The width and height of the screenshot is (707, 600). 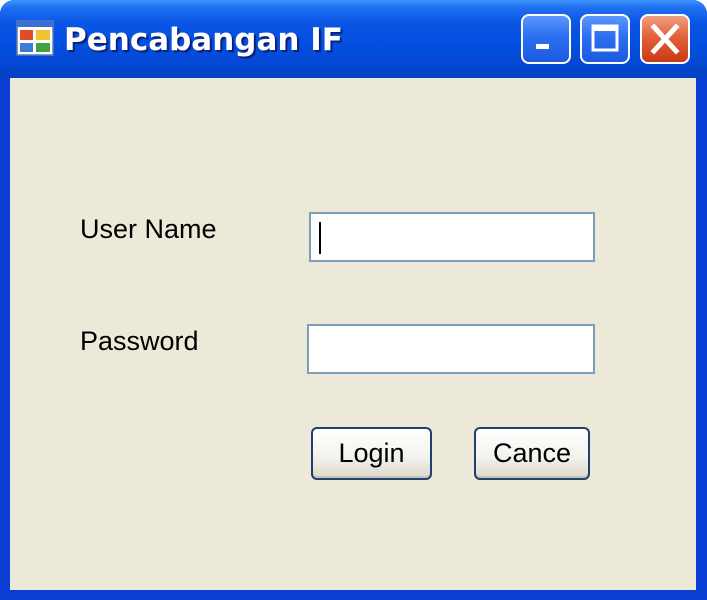 What do you see at coordinates (371, 453) in the screenshot?
I see `login-button: Login` at bounding box center [371, 453].